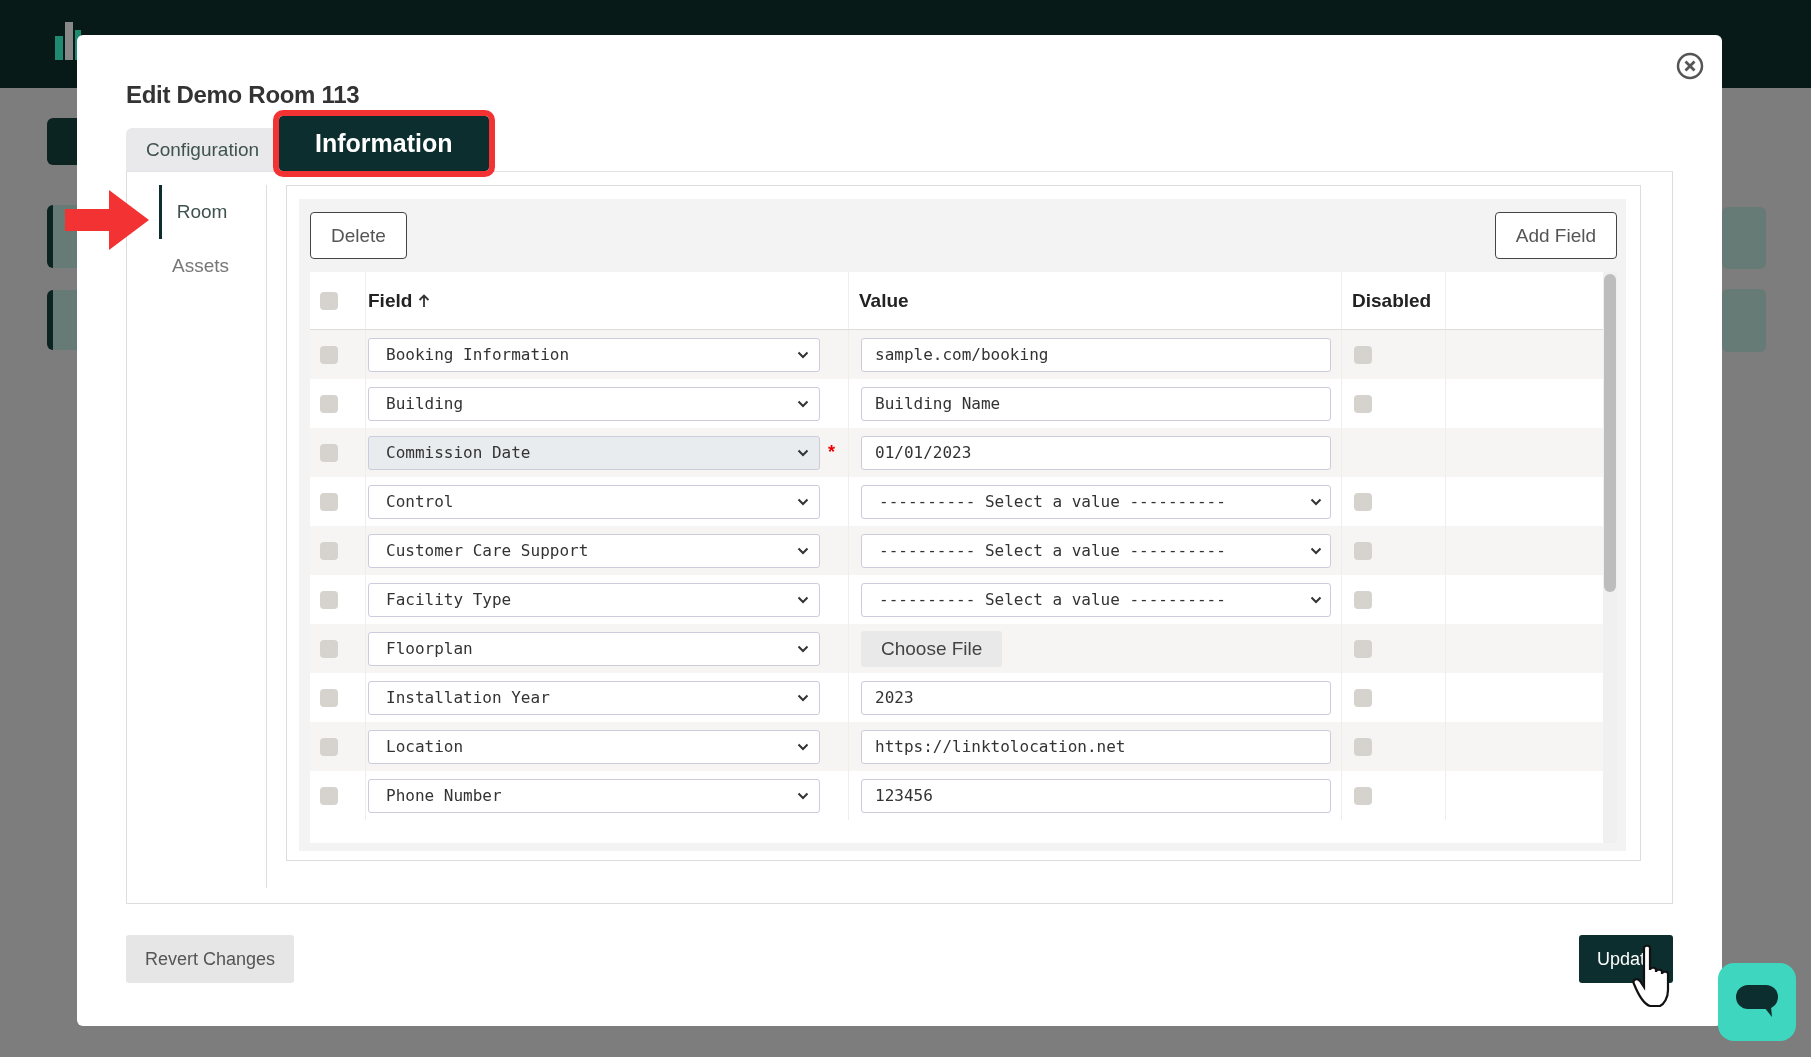 The width and height of the screenshot is (1811, 1057). Describe the element at coordinates (594, 550) in the screenshot. I see `field-select: Customer Care Support` at that location.